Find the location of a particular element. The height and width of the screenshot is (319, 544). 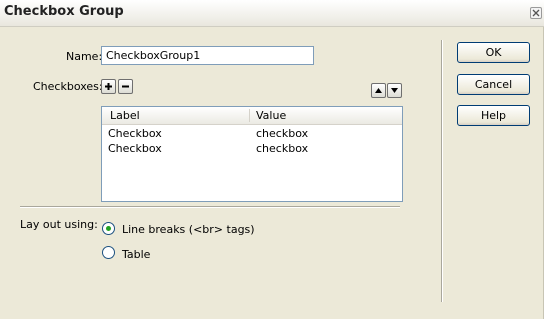

section-divider is located at coordinates (210, 207).